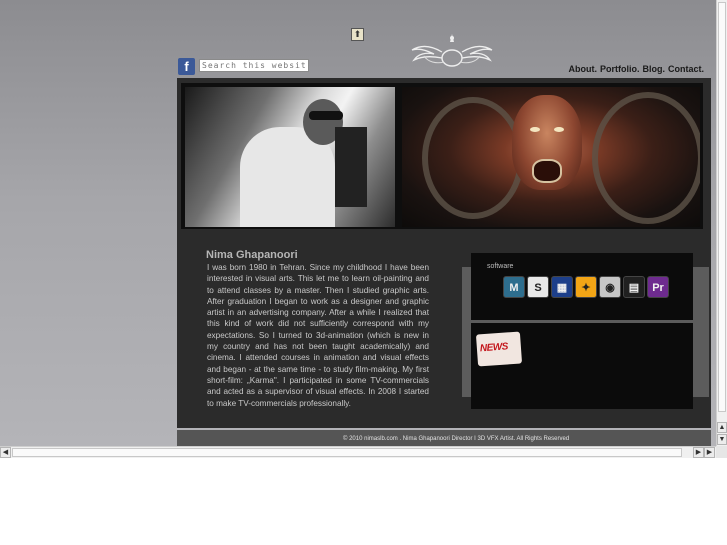  What do you see at coordinates (610, 287) in the screenshot?
I see `dvd-studio-icon: ◉` at bounding box center [610, 287].